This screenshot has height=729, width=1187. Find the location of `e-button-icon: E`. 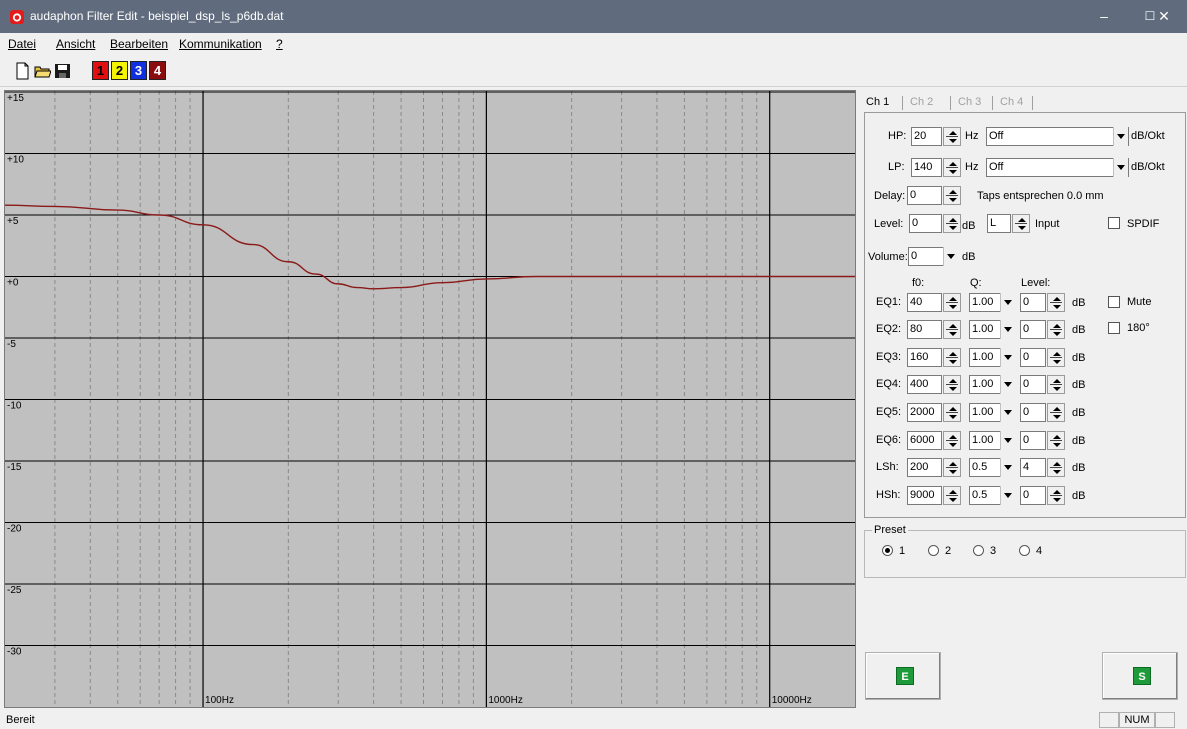

e-button-icon: E is located at coordinates (905, 676).